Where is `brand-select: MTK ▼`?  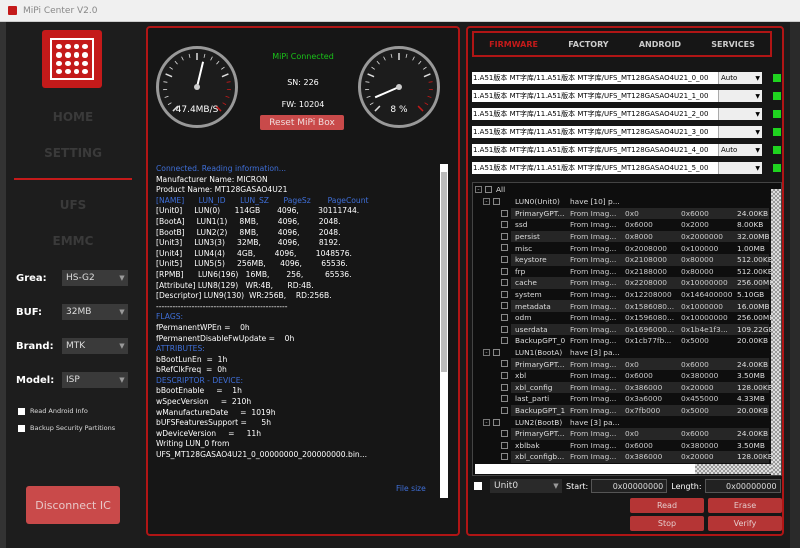
brand-select: MTK ▼ is located at coordinates (95, 346).